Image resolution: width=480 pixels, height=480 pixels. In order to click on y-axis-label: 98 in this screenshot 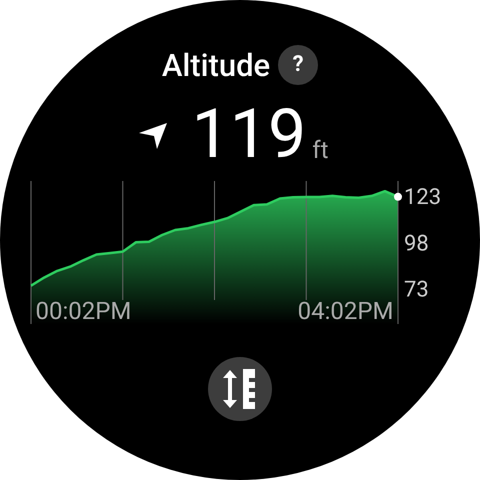, I will do `click(416, 243)`.